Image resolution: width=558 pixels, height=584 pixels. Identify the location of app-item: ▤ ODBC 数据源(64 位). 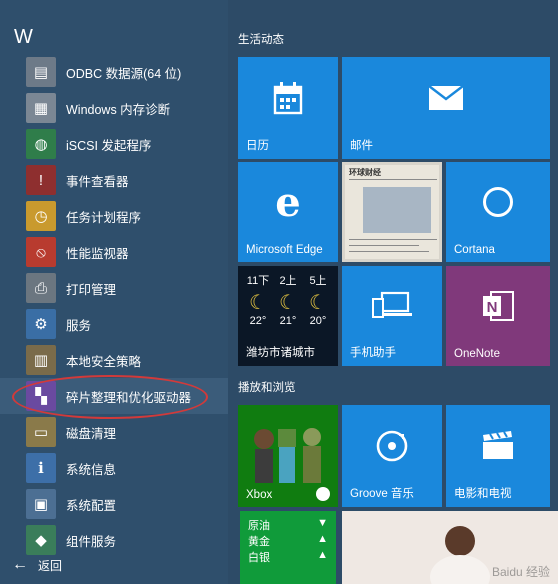
(114, 72).